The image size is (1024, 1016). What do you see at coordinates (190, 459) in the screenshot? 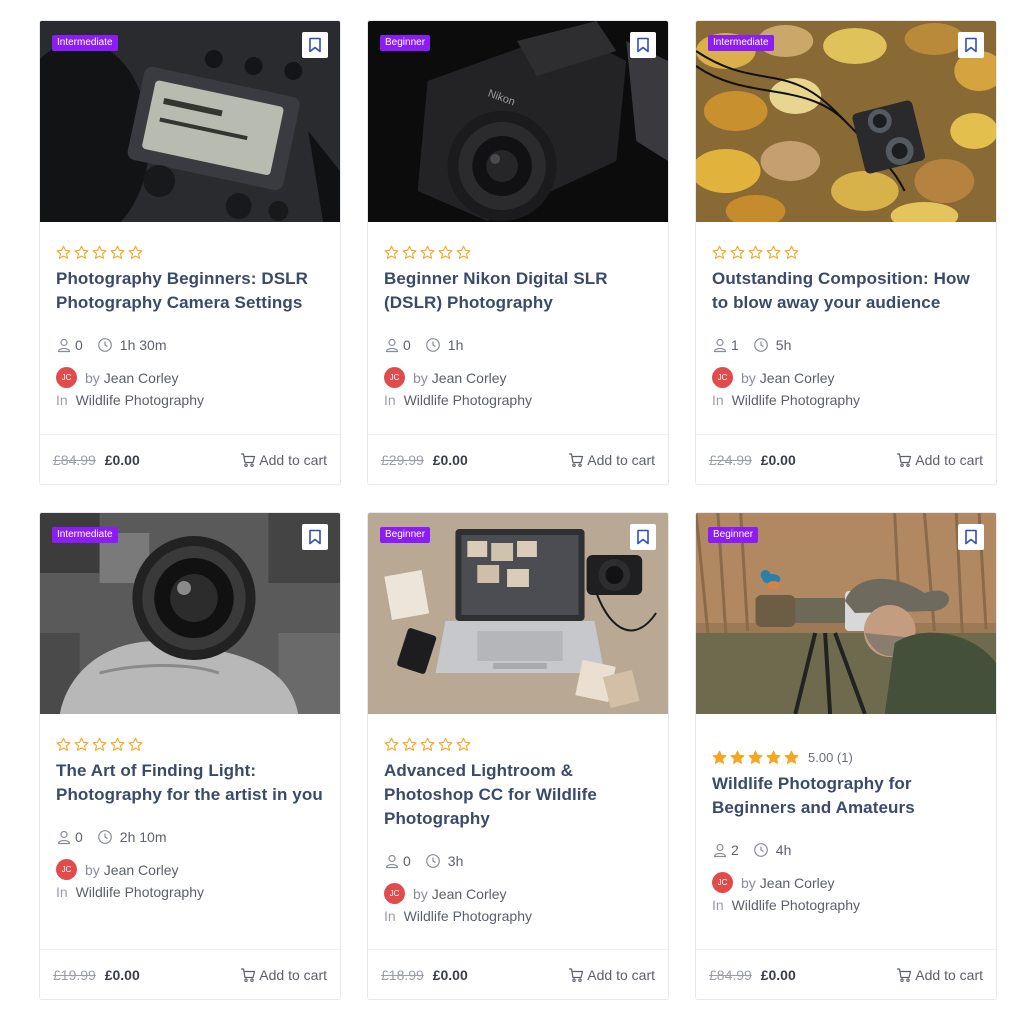
I see `card-footer: £84.99 £0.00 Add to cart` at bounding box center [190, 459].